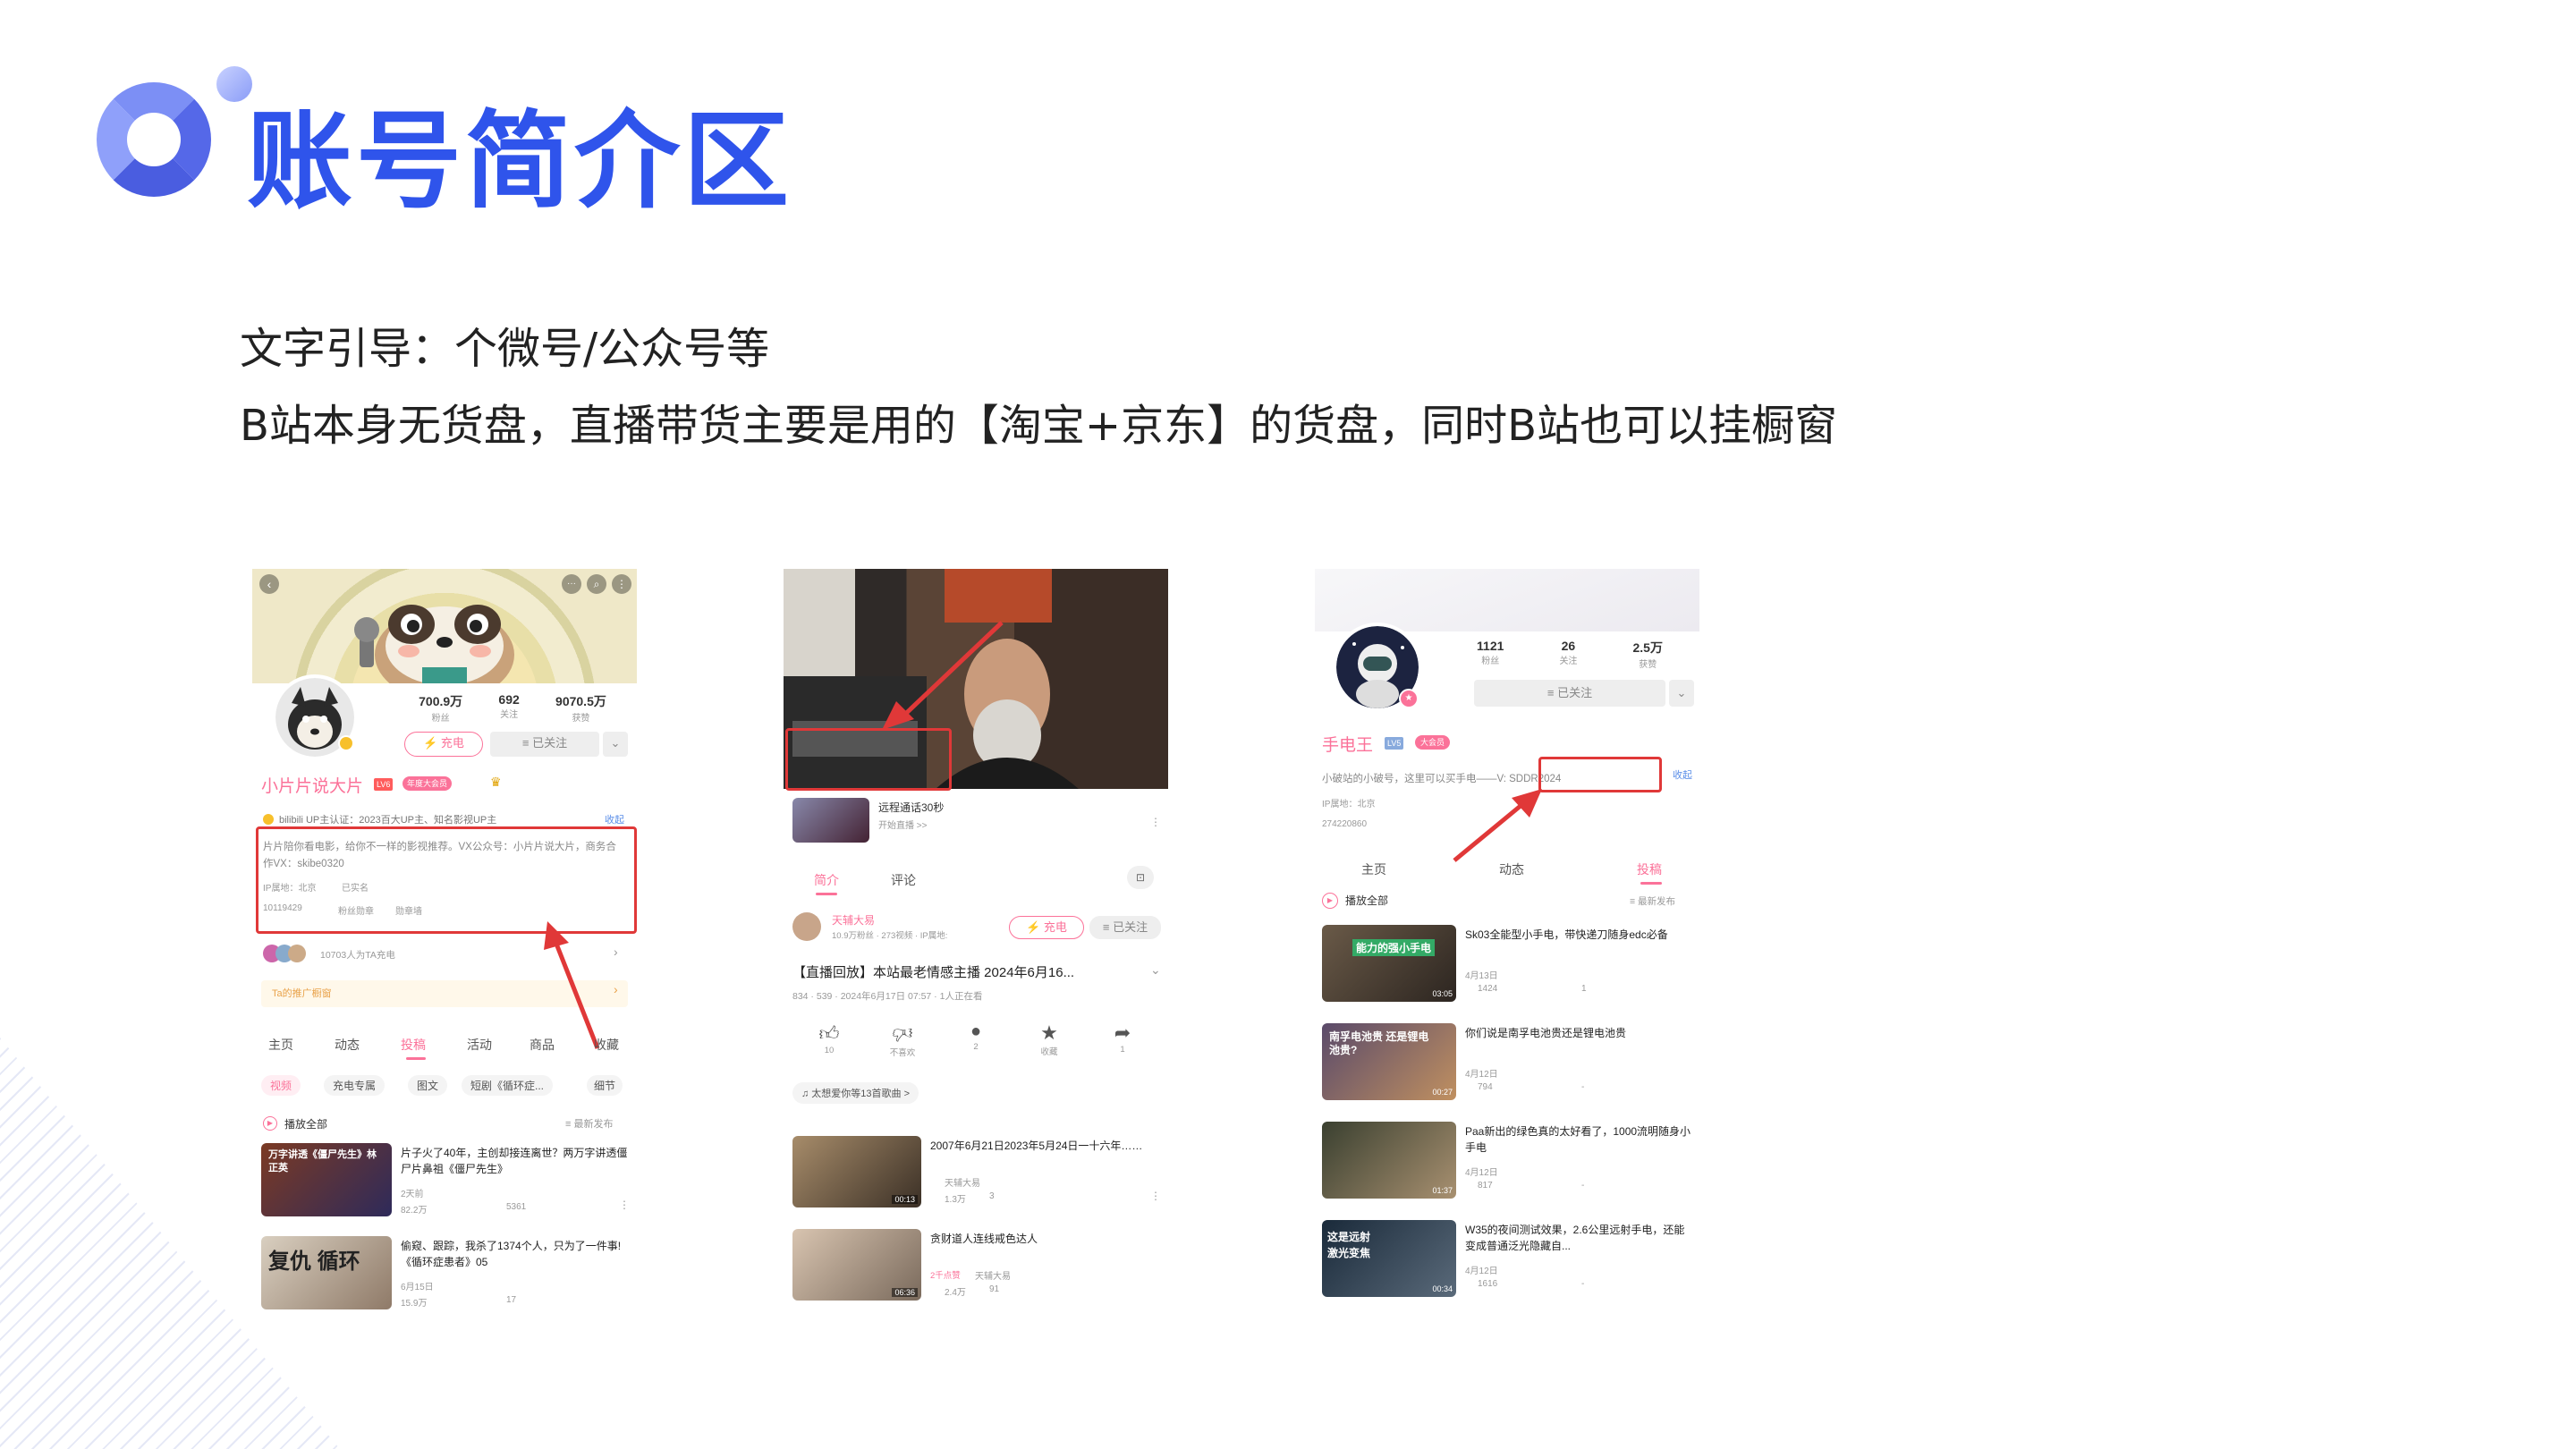 Image resolution: width=2576 pixels, height=1449 pixels. What do you see at coordinates (1389, 1160) in the screenshot?
I see `video-thumbnail: 01:37` at bounding box center [1389, 1160].